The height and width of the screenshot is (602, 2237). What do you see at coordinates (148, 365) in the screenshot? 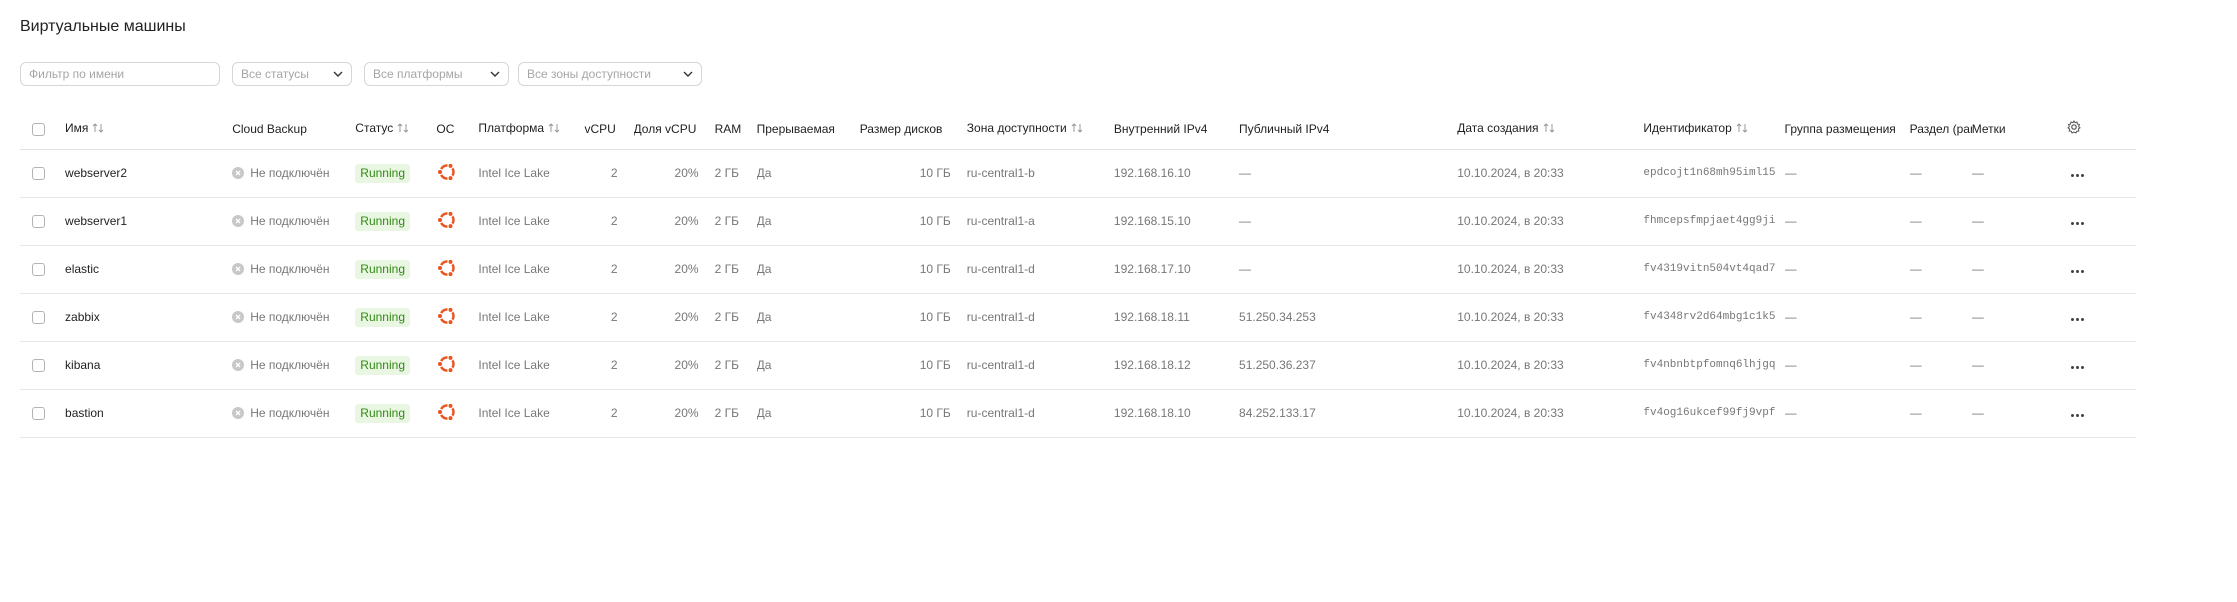
I see `vm-name-link: kibana` at bounding box center [148, 365].